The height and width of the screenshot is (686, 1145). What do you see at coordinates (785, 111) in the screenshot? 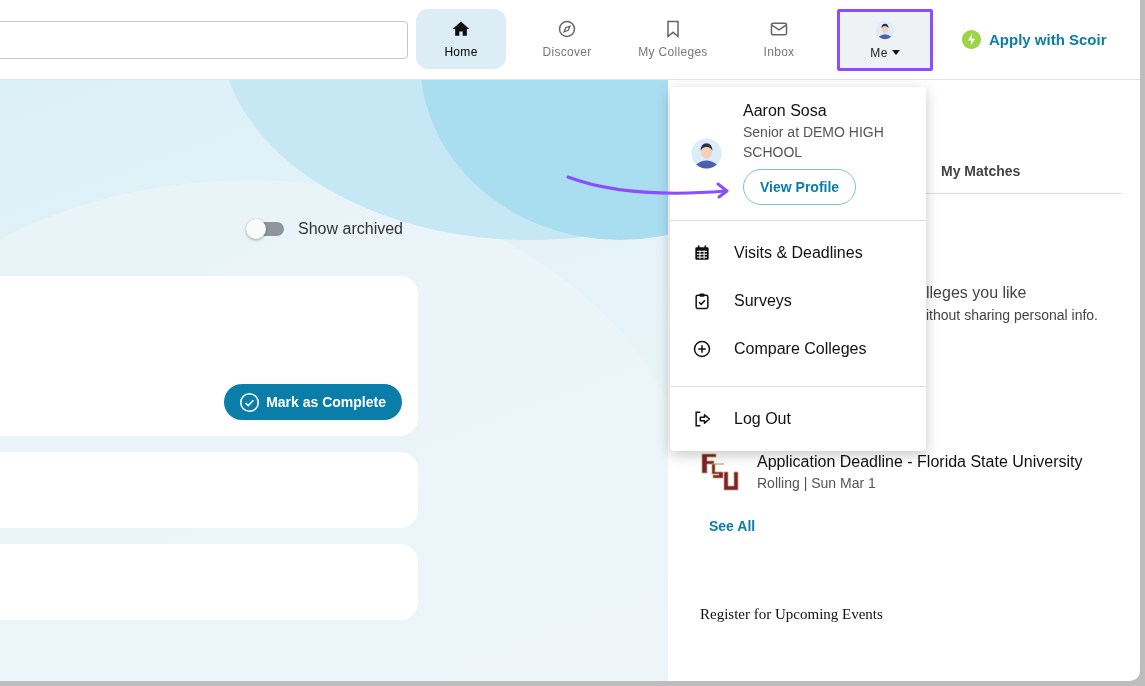
I see `user-name: Aaron Sosa` at bounding box center [785, 111].